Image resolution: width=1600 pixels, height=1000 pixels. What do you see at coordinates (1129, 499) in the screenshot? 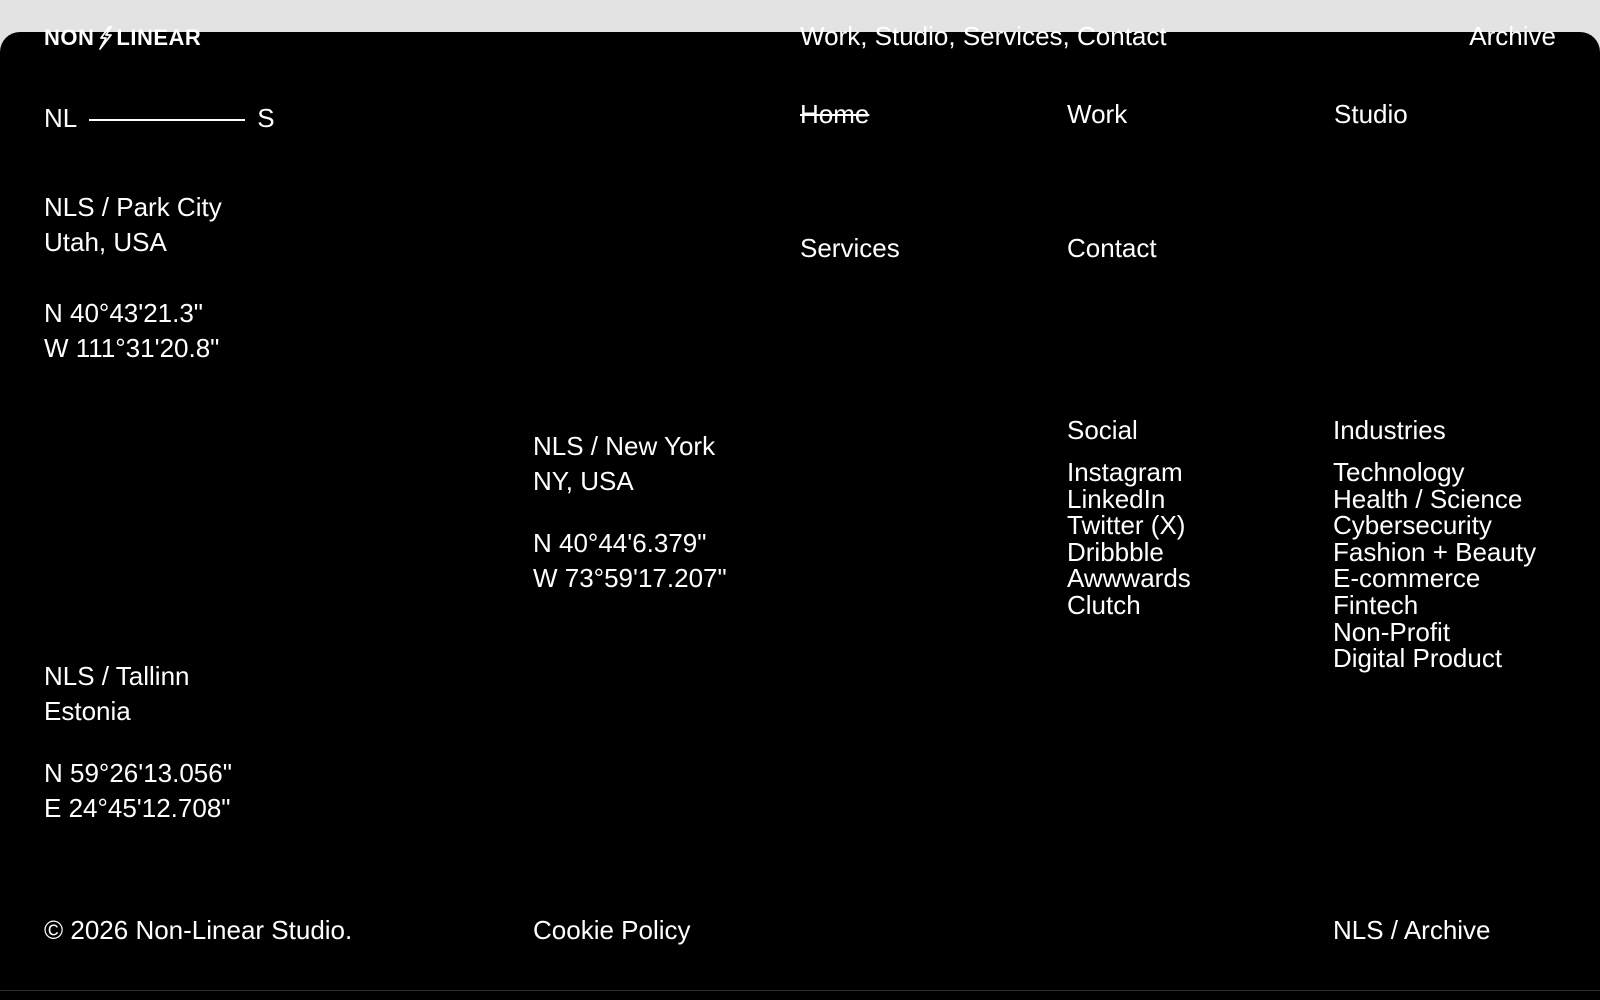
I see `social-link-linkedin: LinkedIn` at bounding box center [1129, 499].